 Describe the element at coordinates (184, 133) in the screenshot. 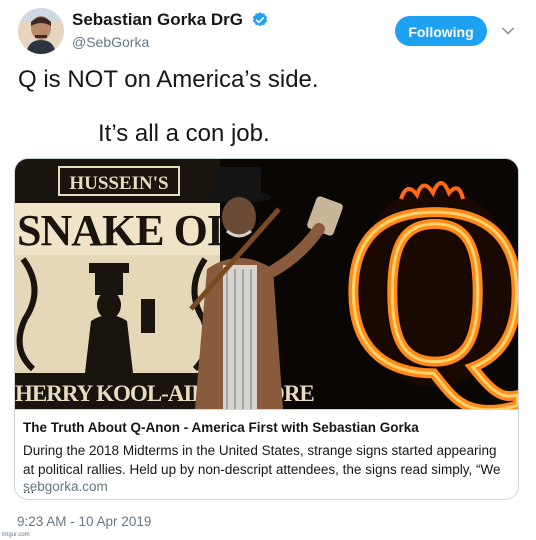

I see `tweet-text-line: It’s all a con job.` at that location.